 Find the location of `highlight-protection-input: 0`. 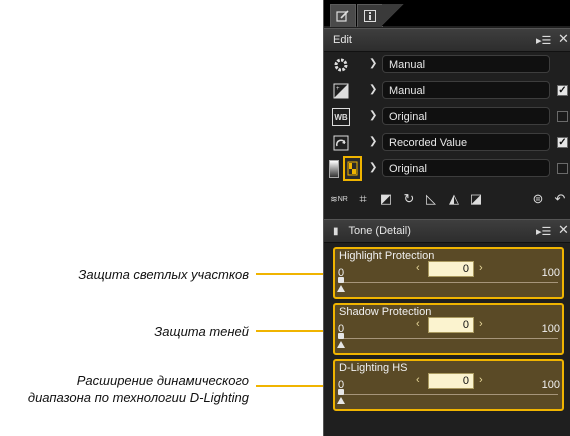

highlight-protection-input: 0 is located at coordinates (451, 269).